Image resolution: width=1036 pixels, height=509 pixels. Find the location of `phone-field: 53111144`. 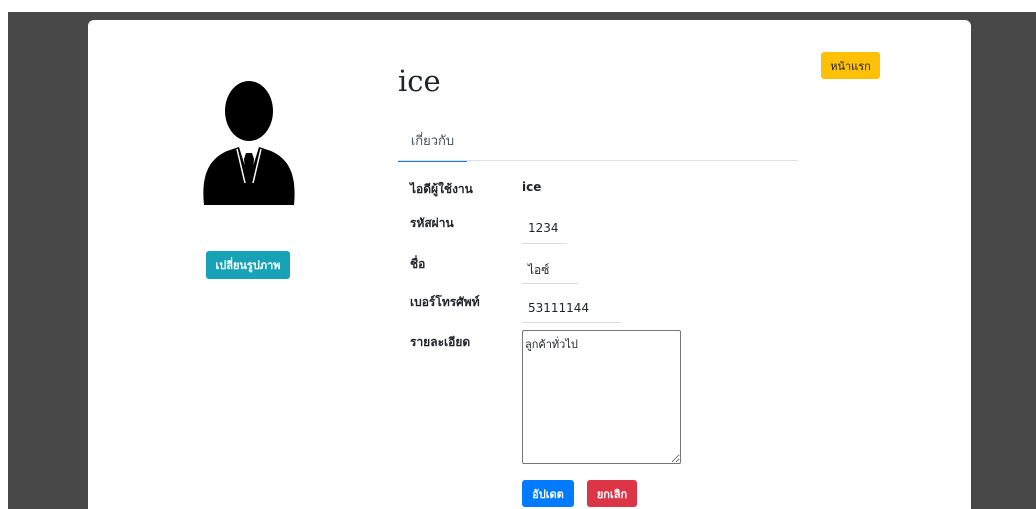

phone-field: 53111144 is located at coordinates (558, 308).